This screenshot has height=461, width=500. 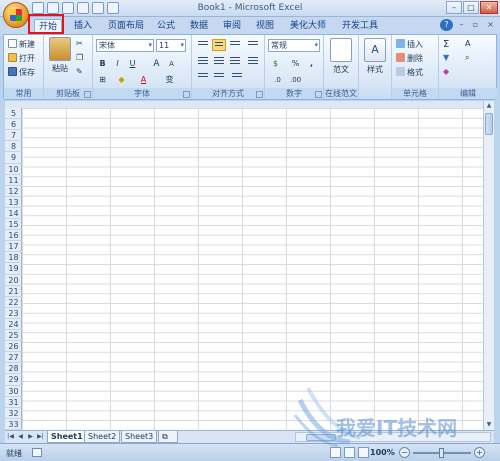 I want to click on autosum-button: Σ, so click(x=446, y=44).